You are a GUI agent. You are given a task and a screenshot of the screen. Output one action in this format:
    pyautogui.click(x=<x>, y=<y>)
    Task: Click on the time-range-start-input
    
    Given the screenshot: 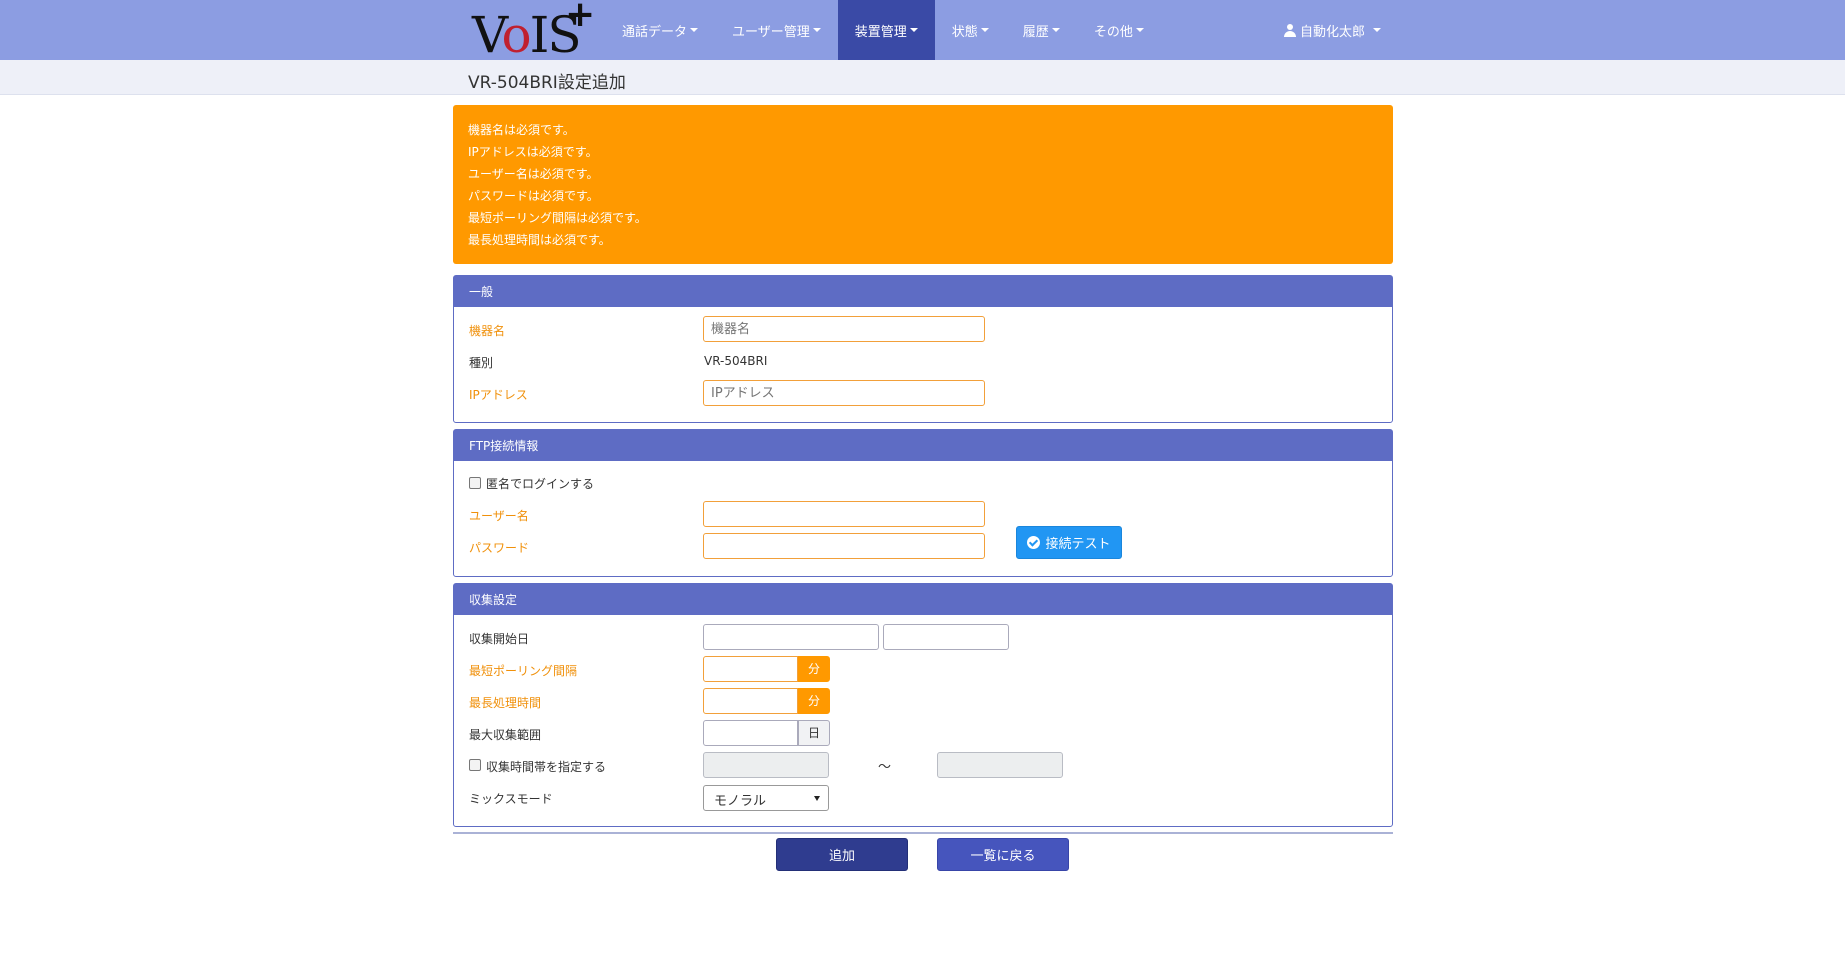 What is the action you would take?
    pyautogui.click(x=766, y=765)
    